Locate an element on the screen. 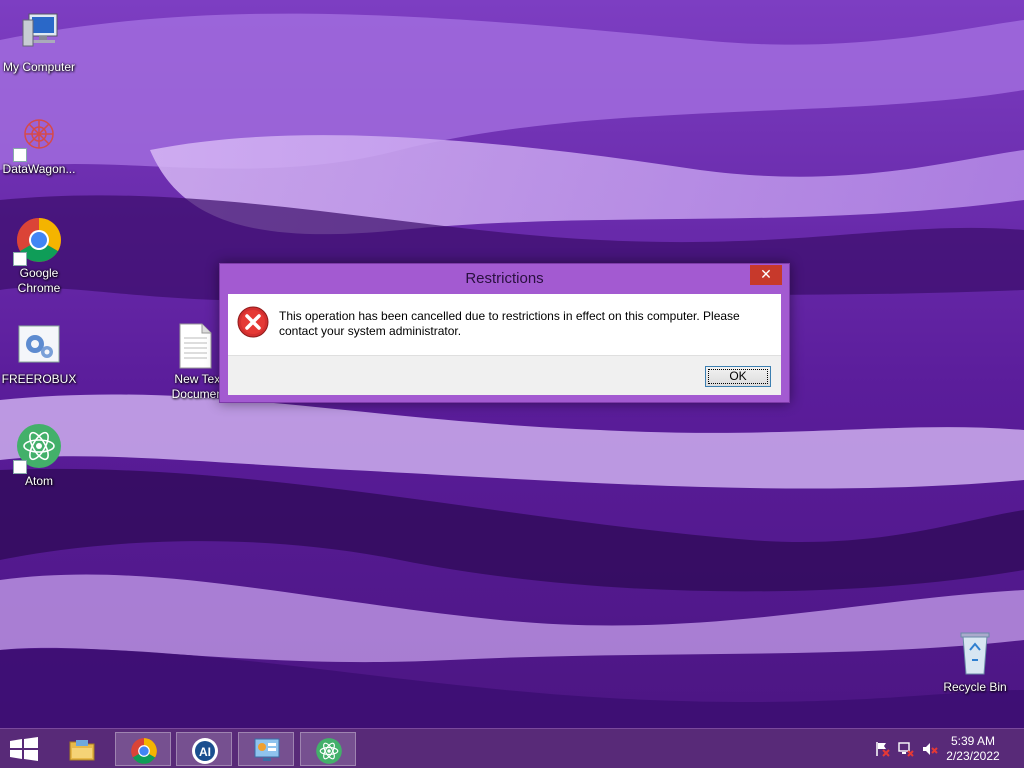 The image size is (1024, 768). network-icon is located at coordinates (906, 749).